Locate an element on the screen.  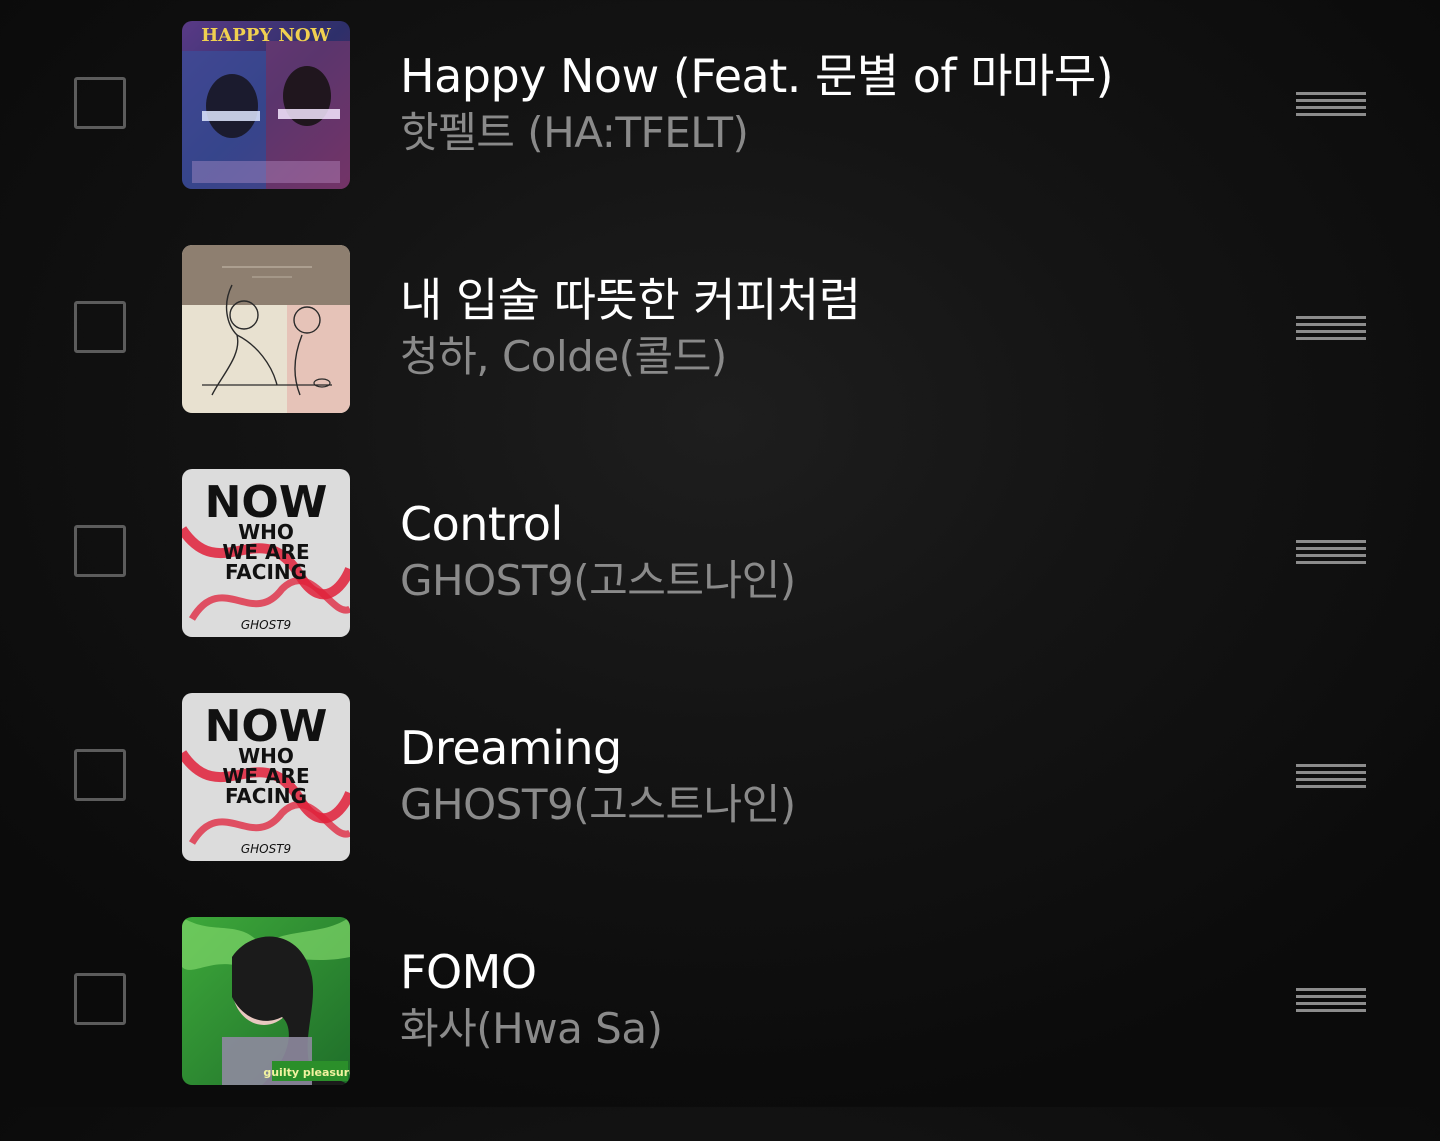
album-art-title: HAPPY NOW is located at coordinates (266, 35).